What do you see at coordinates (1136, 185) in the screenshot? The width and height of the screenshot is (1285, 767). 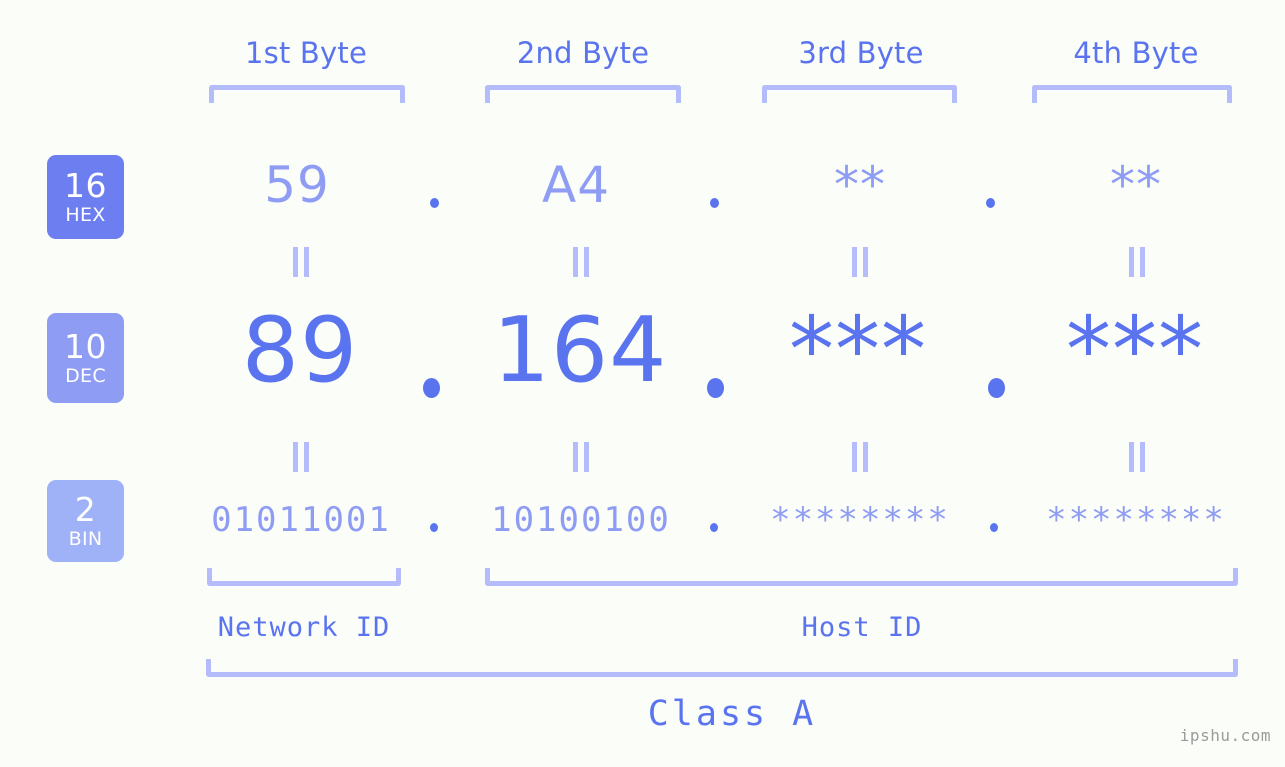 I see `hex-byte-4-value: **` at bounding box center [1136, 185].